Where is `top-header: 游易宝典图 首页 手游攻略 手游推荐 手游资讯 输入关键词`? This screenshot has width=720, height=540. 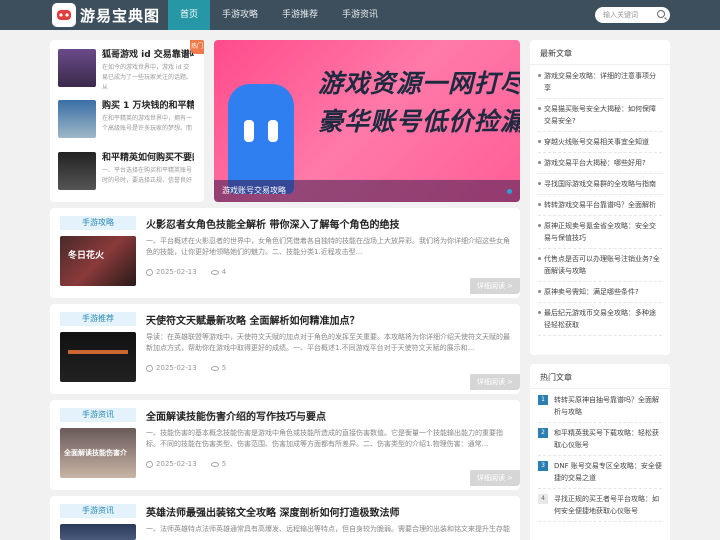 top-header: 游易宝典图 首页 手游攻略 手游推荐 手游资讯 输入关键词 is located at coordinates (360, 15).